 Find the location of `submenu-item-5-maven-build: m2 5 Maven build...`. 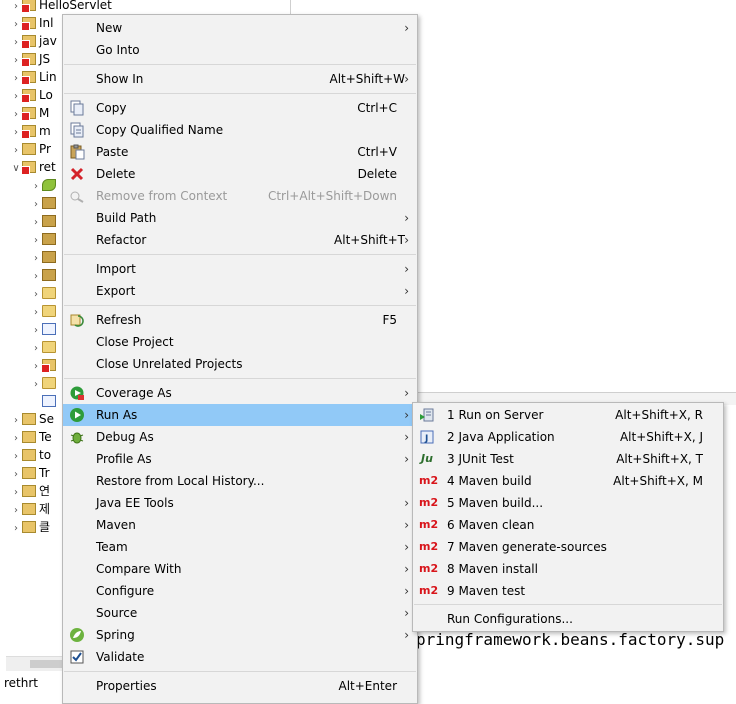

submenu-item-5-maven-build: m2 5 Maven build... is located at coordinates (568, 503).